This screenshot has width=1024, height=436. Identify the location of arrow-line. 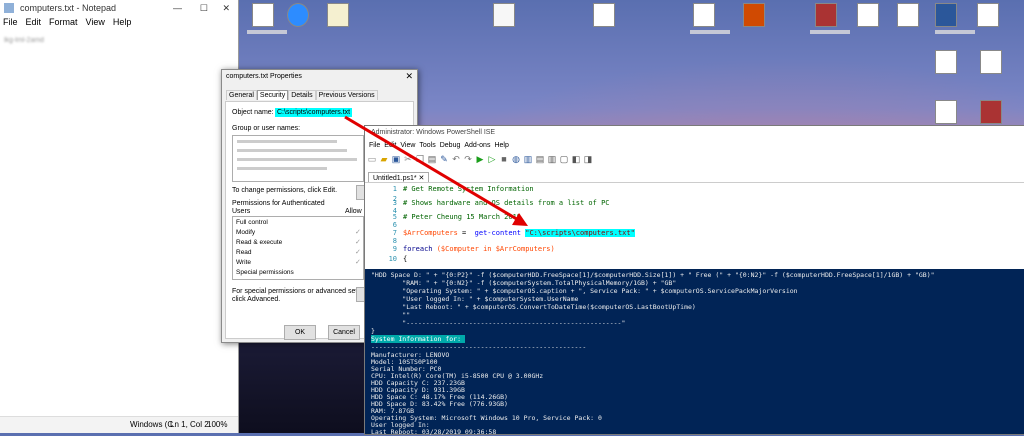
(432, 169).